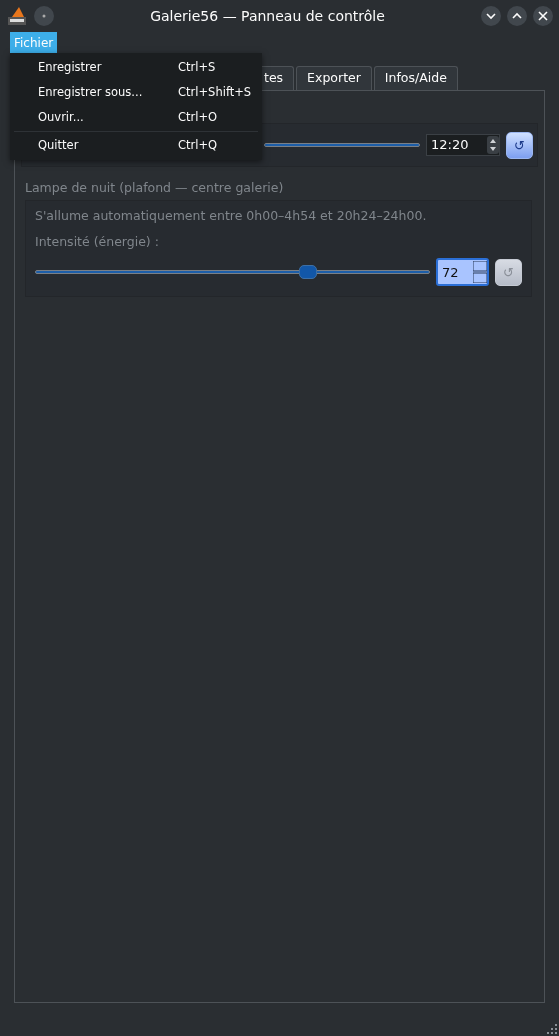  I want to click on time-field: 12:20, so click(463, 145).